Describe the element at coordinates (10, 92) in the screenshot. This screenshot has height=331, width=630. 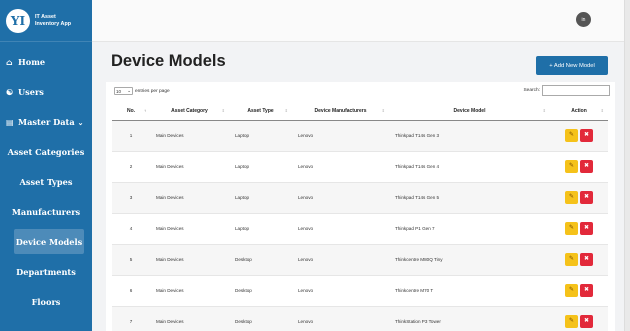
I see `users-icon: ☯` at that location.